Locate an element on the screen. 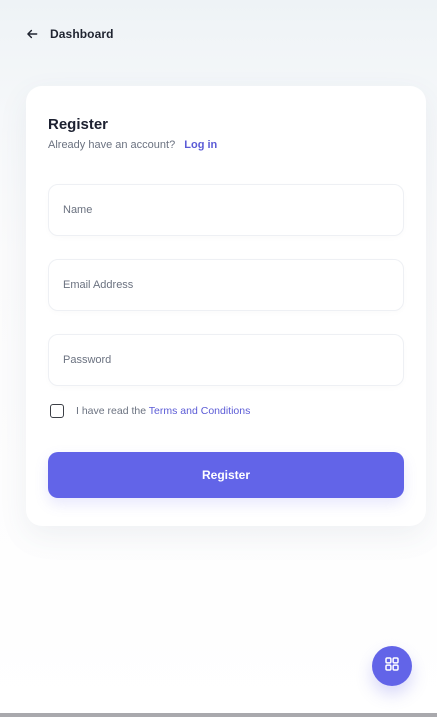 The height and width of the screenshot is (717, 437). email-field is located at coordinates (226, 285).